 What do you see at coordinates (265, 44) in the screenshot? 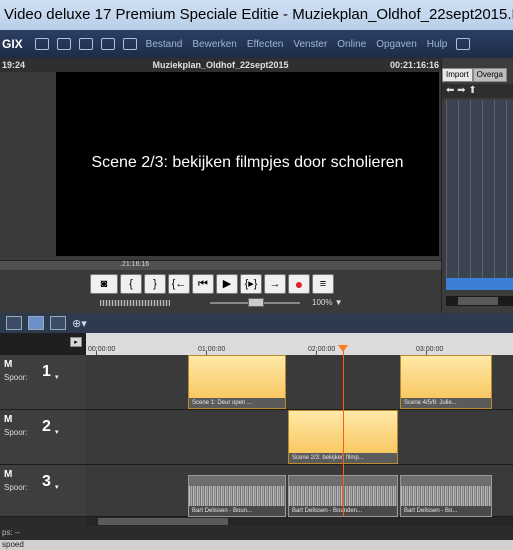
I see `menu-effecten: Effecten` at bounding box center [265, 44].